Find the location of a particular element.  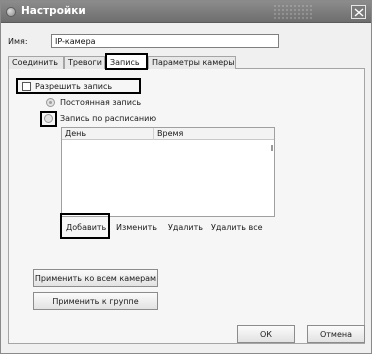

name-label: Имя: is located at coordinates (18, 41).